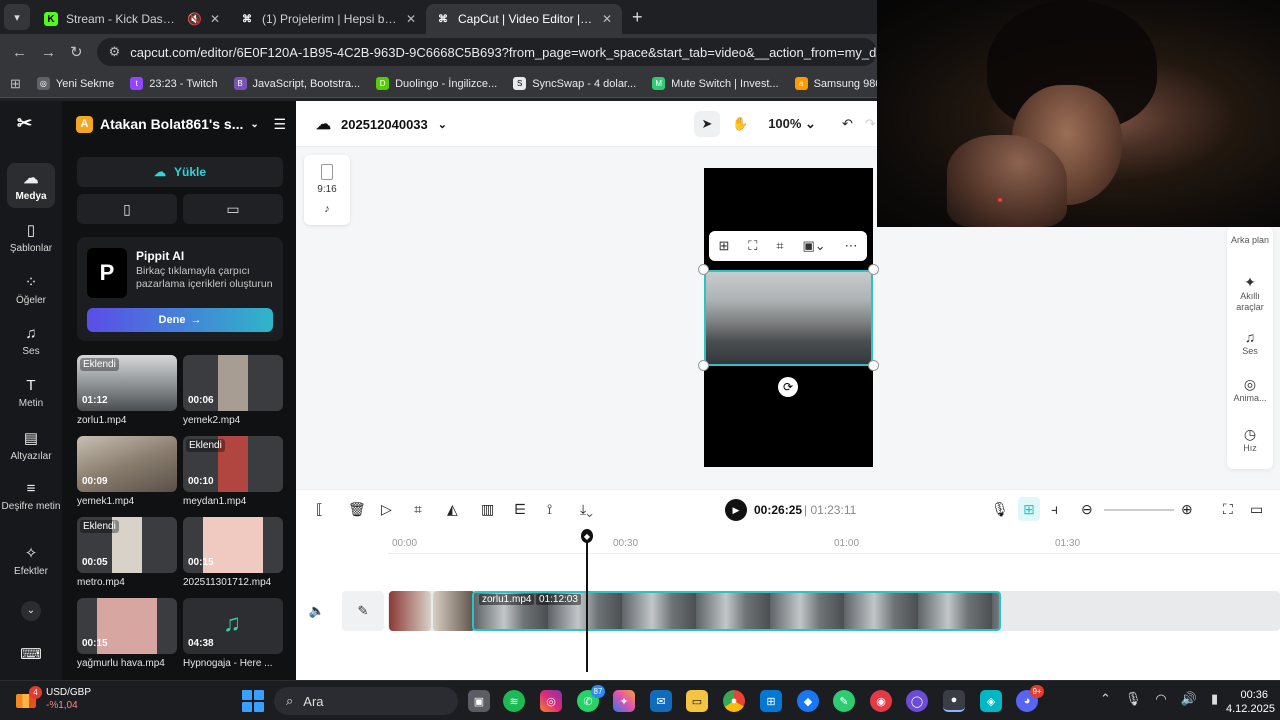  Describe the element at coordinates (357, 509) in the screenshot. I see `delete-icon: 🗑` at that location.